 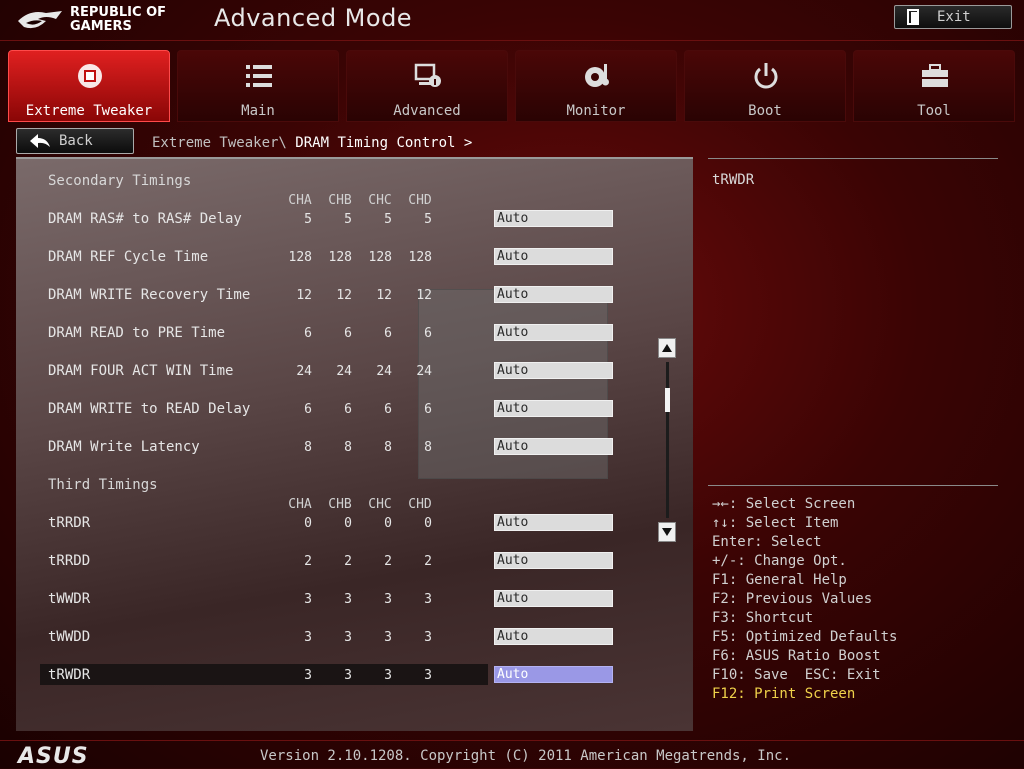 I want to click on timing-row-label: DRAM REF Cycle Time, so click(x=128, y=257).